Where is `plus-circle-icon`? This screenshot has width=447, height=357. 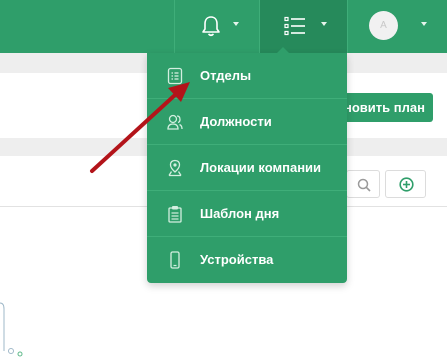
plus-circle-icon is located at coordinates (406, 184).